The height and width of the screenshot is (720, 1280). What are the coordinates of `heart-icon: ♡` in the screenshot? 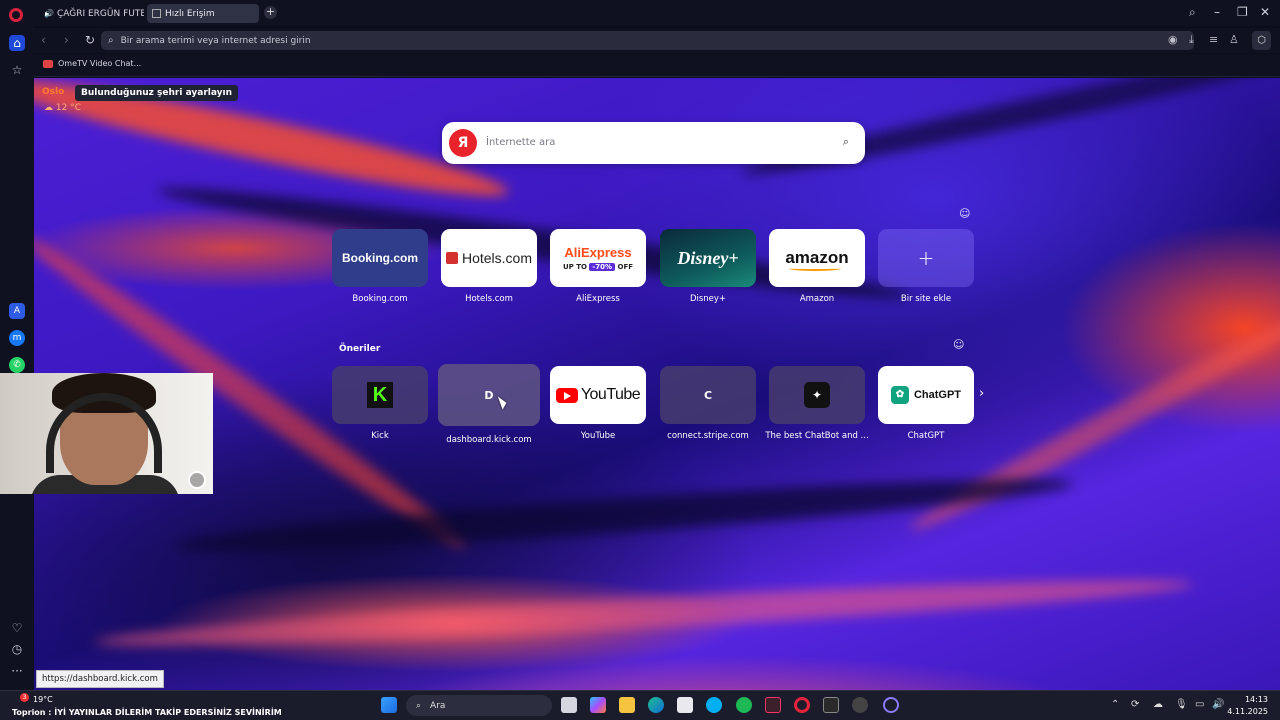 It's located at (17, 628).